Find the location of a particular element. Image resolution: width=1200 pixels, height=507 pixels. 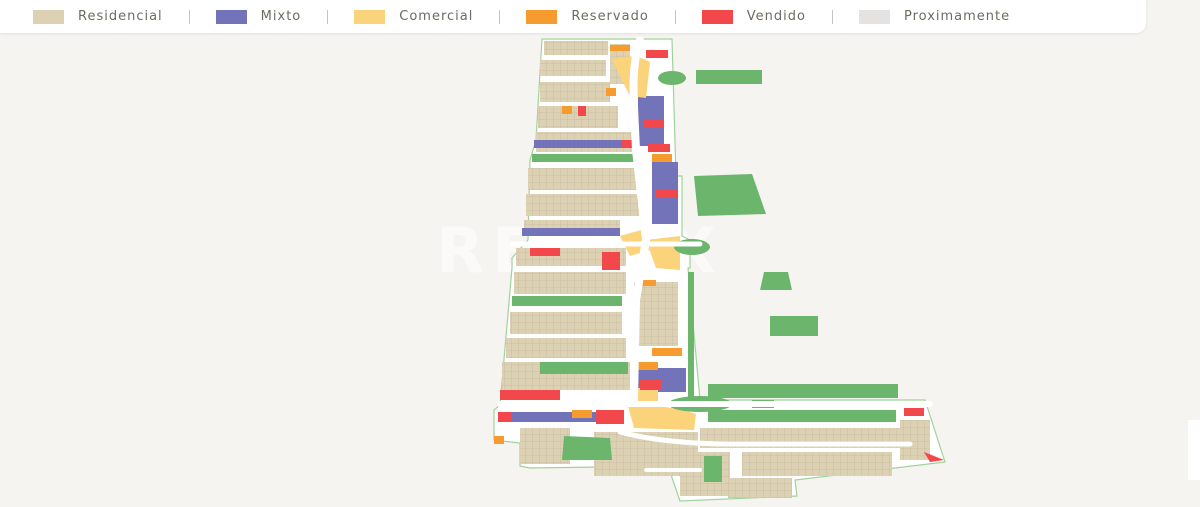

legend-label-residencial: Residencial is located at coordinates (120, 16).